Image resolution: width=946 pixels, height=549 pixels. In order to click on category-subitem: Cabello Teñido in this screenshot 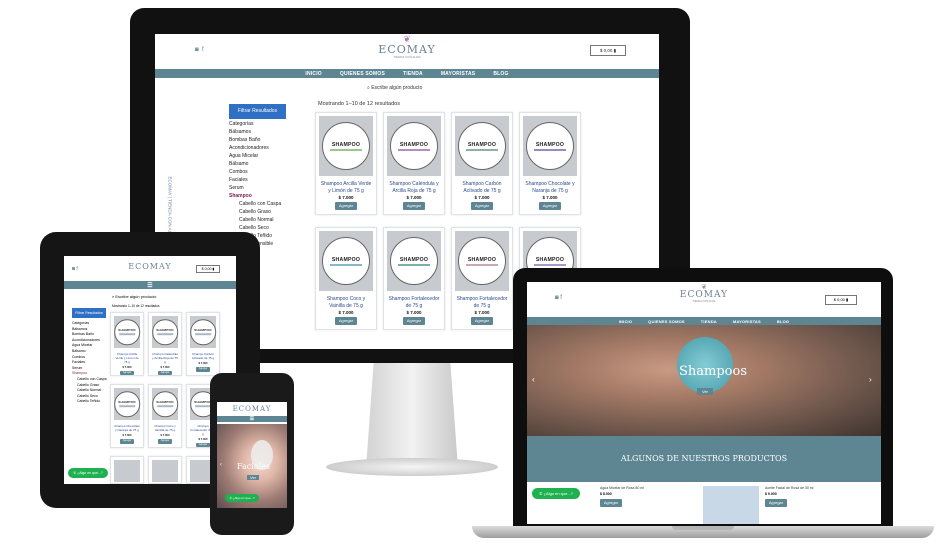, I will do `click(89, 402)`.